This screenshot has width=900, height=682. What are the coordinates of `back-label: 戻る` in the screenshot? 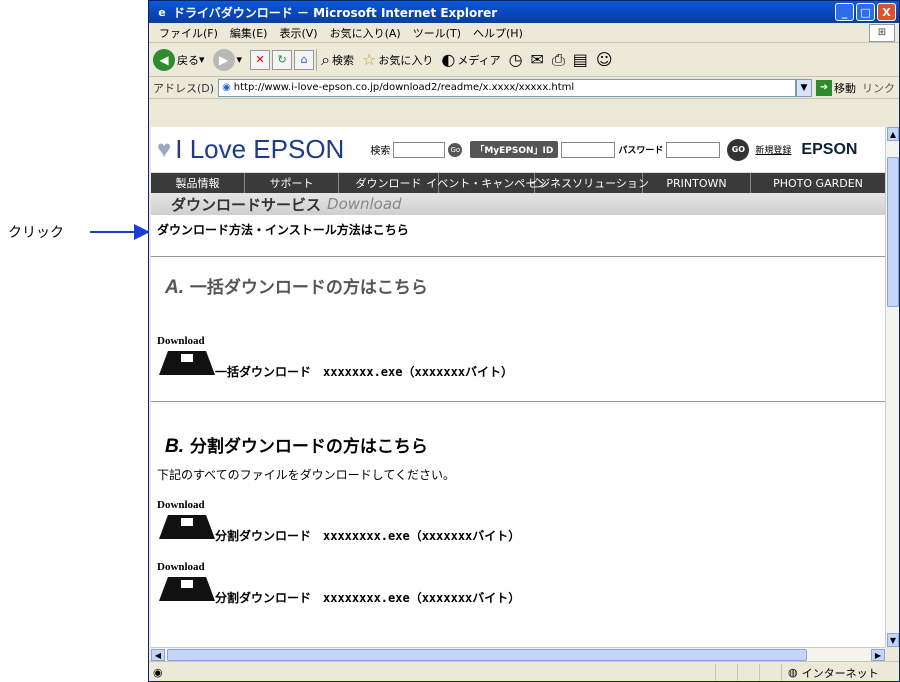 It's located at (188, 60).